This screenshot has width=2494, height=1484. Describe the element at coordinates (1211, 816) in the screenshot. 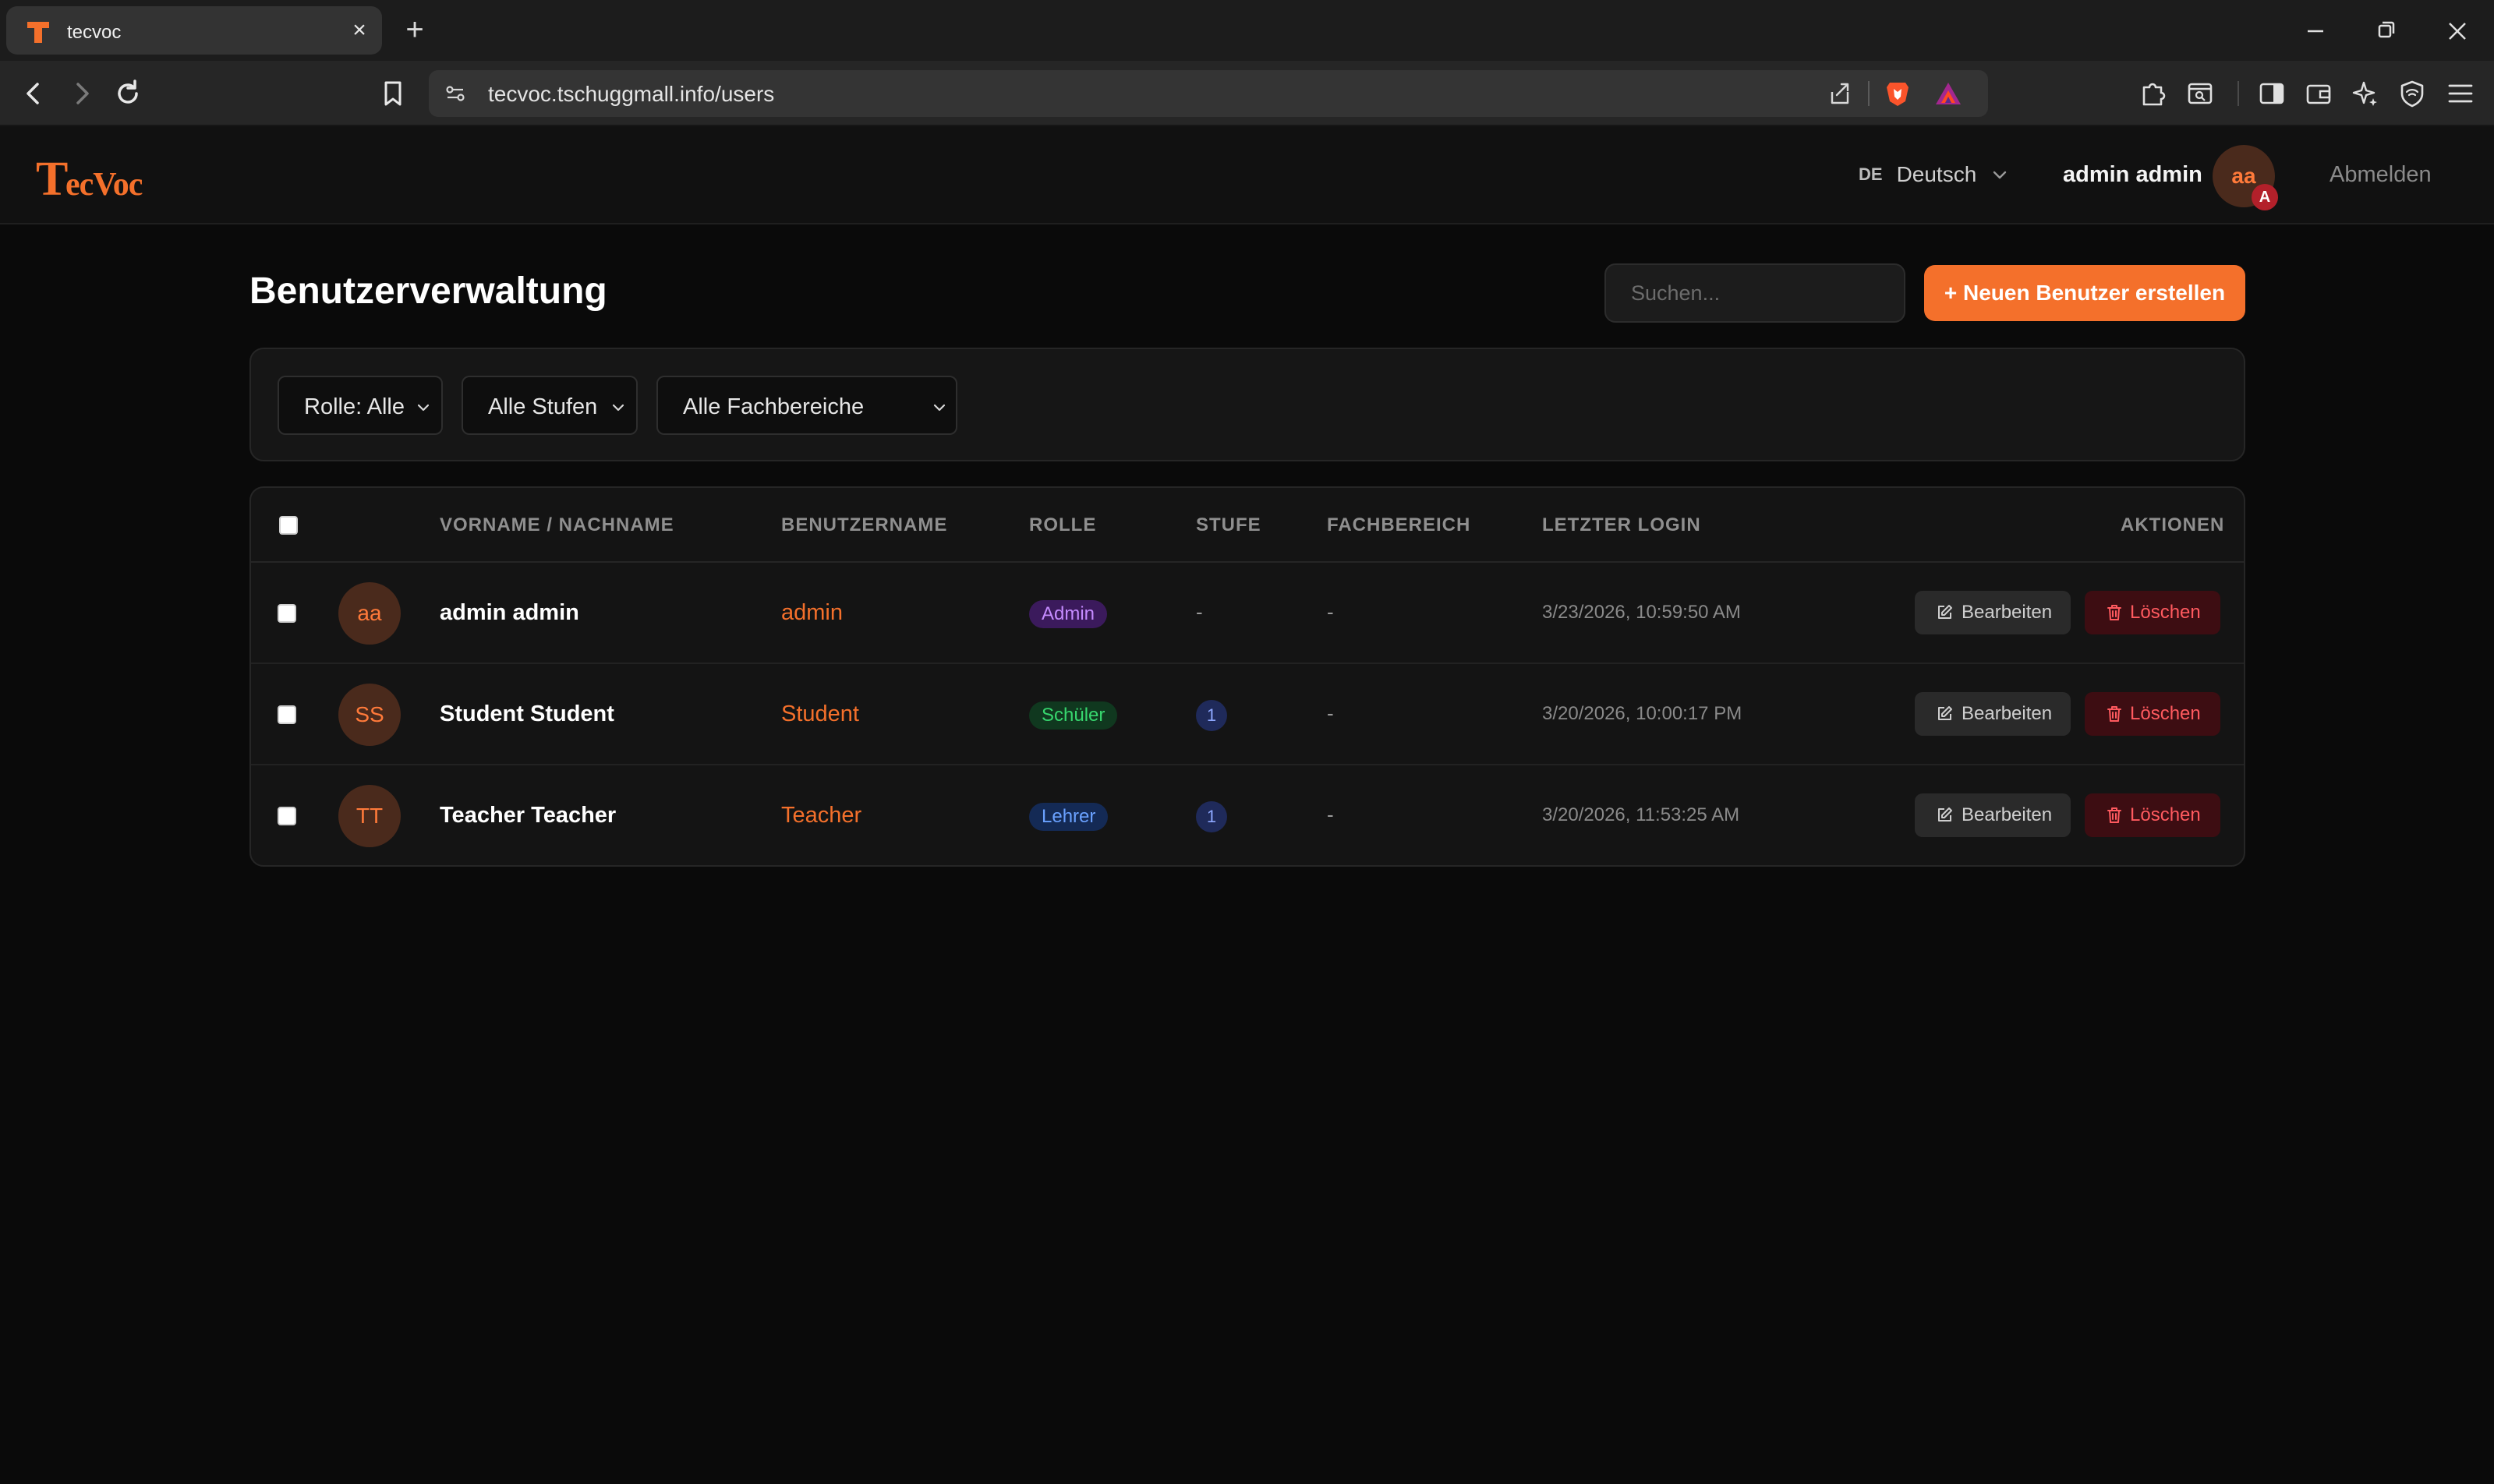

I see `level-badge: 1` at that location.